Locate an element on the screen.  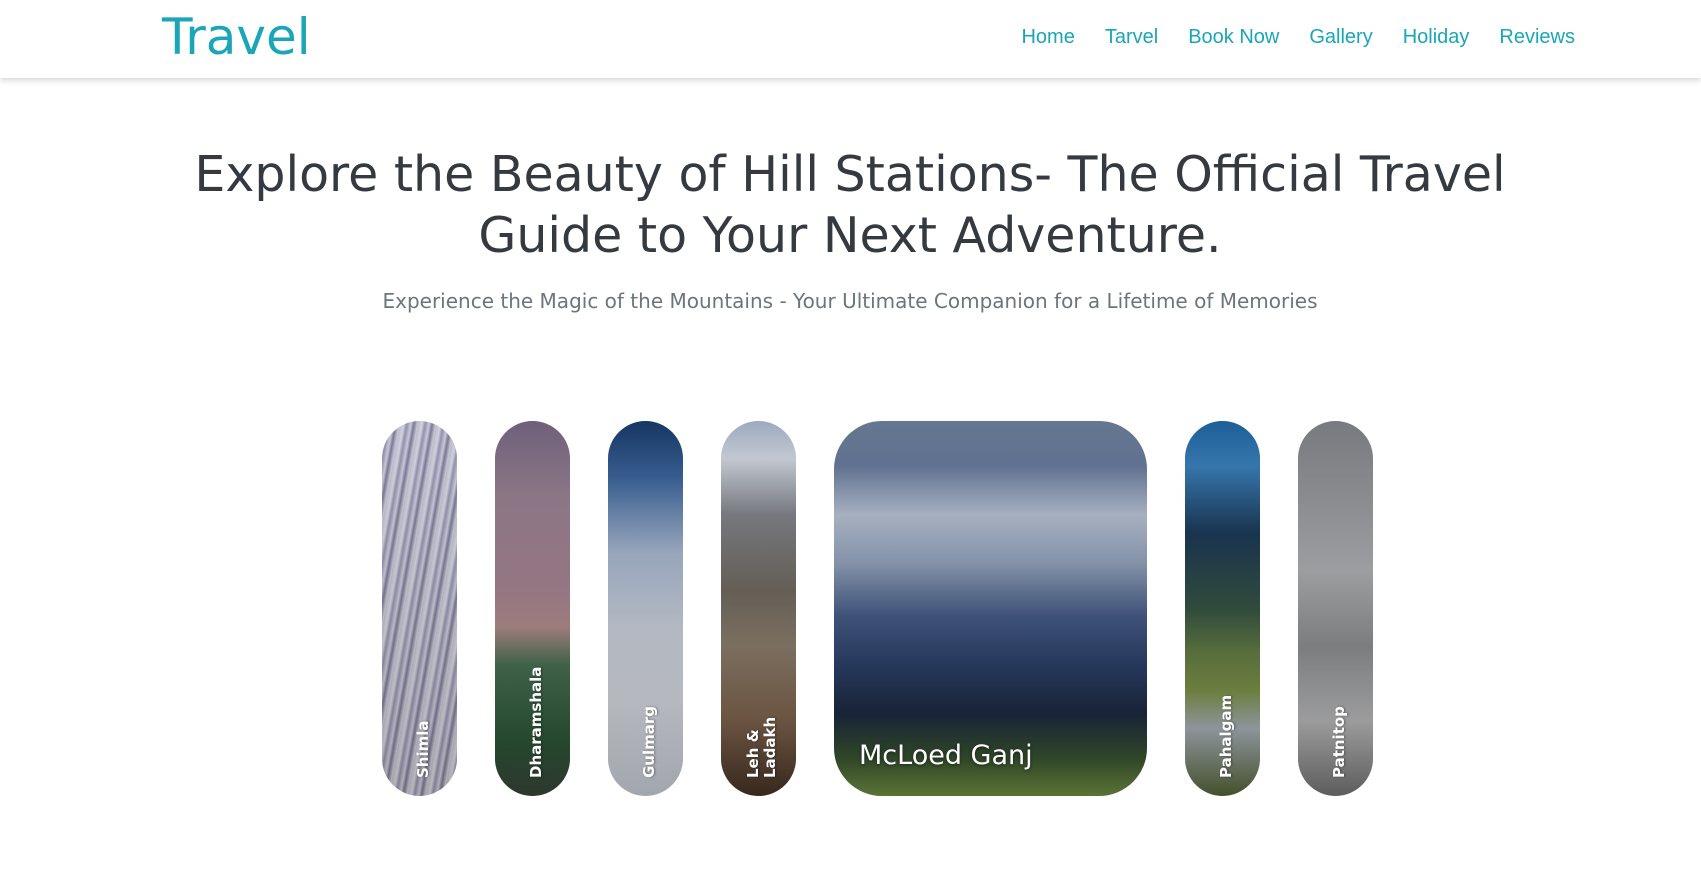
destination-label: Gulmarg is located at coordinates (648, 741).